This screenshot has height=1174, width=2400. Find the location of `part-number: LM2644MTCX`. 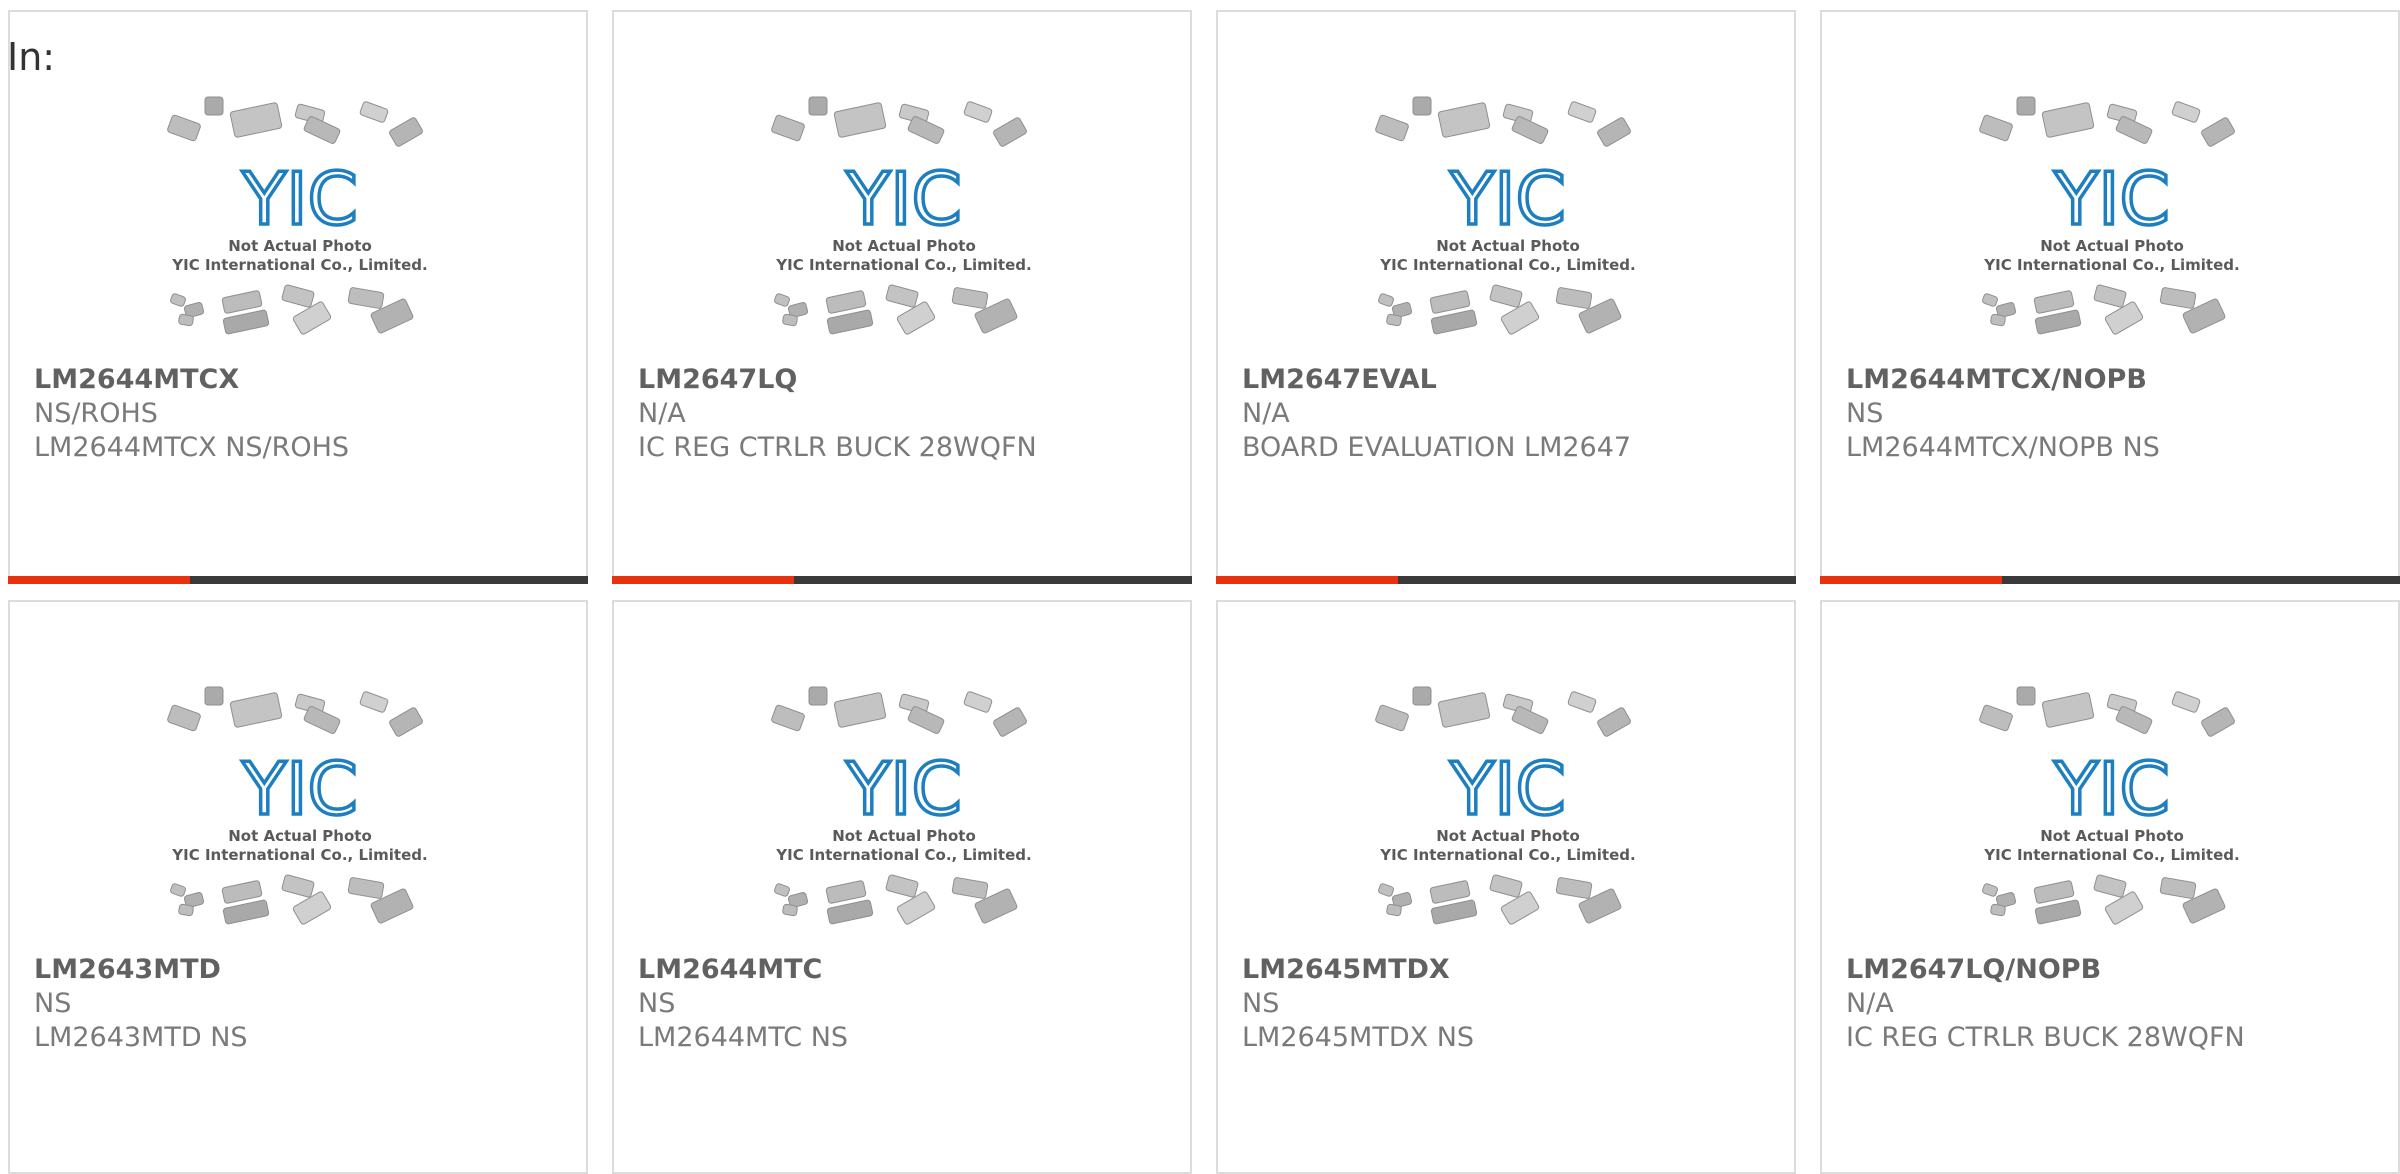

part-number: LM2644MTCX is located at coordinates (136, 379).